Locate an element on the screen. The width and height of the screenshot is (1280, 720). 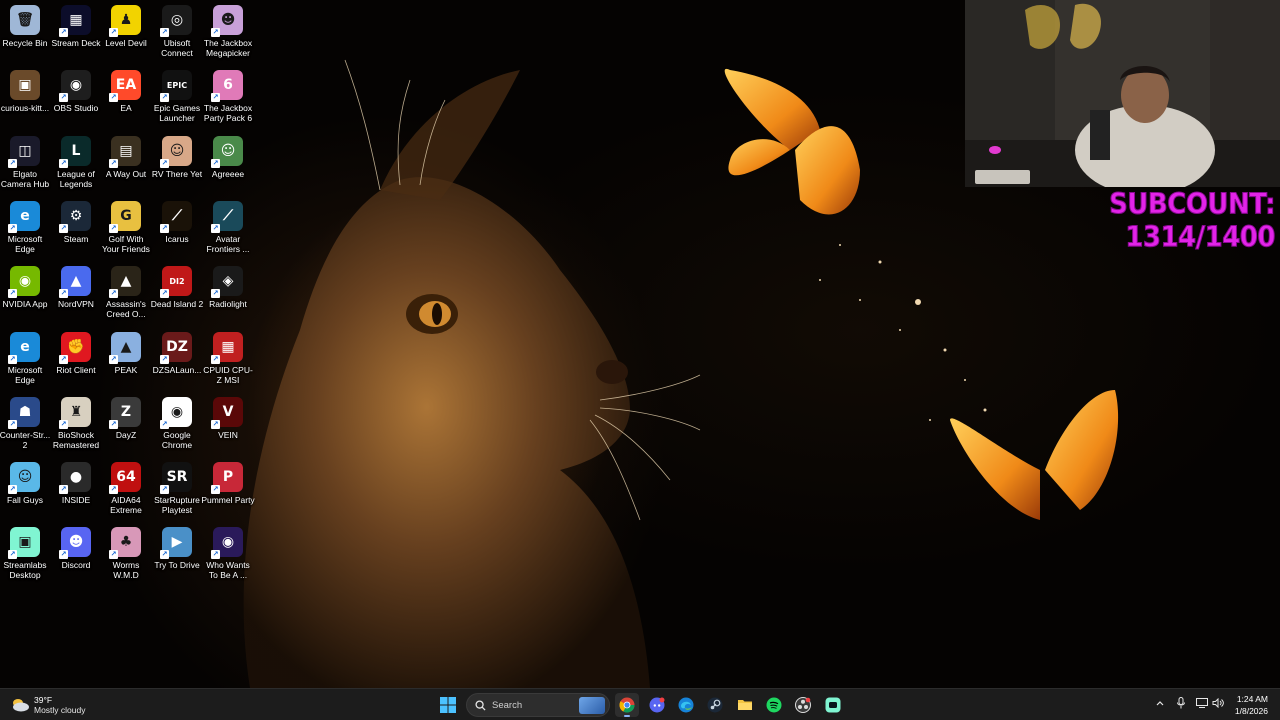
icon-glyph: ▣ is located at coordinates (25, 85).